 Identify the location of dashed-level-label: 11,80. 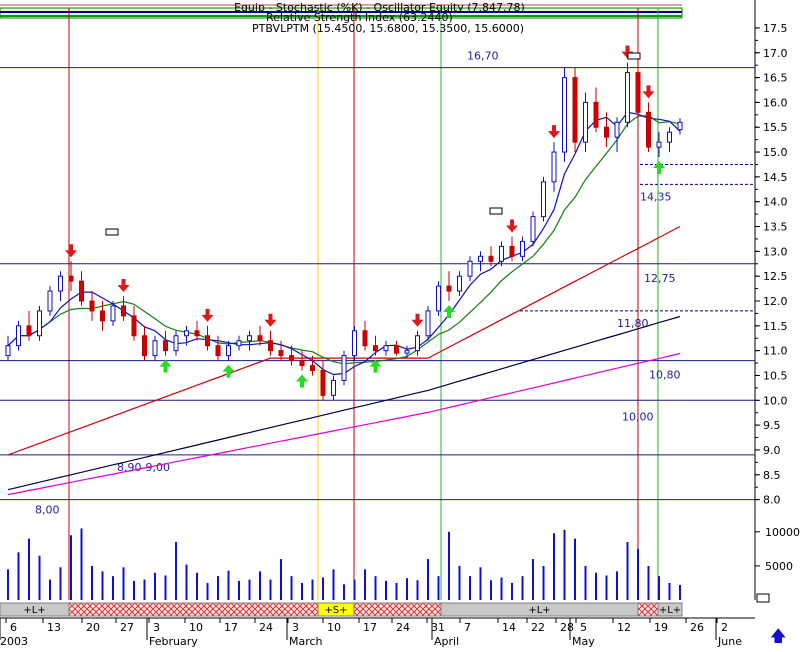
(633, 323).